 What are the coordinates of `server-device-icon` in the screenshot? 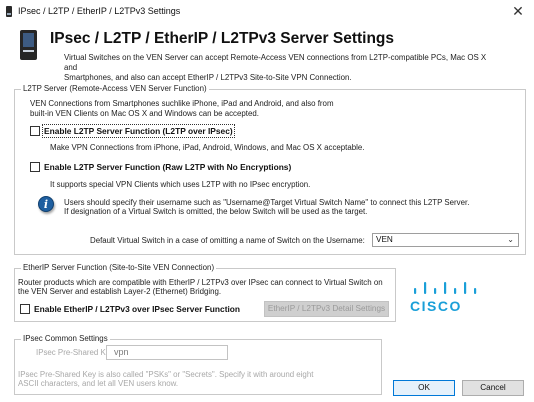 It's located at (28, 45).